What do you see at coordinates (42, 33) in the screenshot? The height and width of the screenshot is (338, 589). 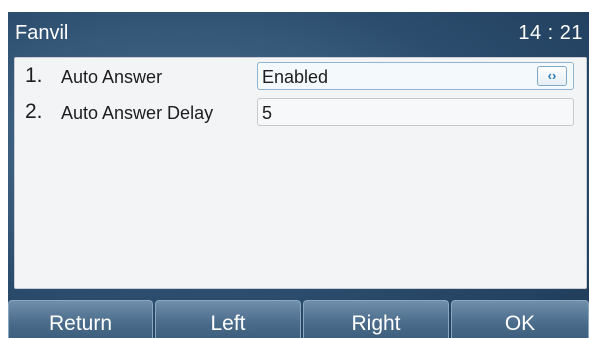 I see `brand-title: Fanvil` at bounding box center [42, 33].